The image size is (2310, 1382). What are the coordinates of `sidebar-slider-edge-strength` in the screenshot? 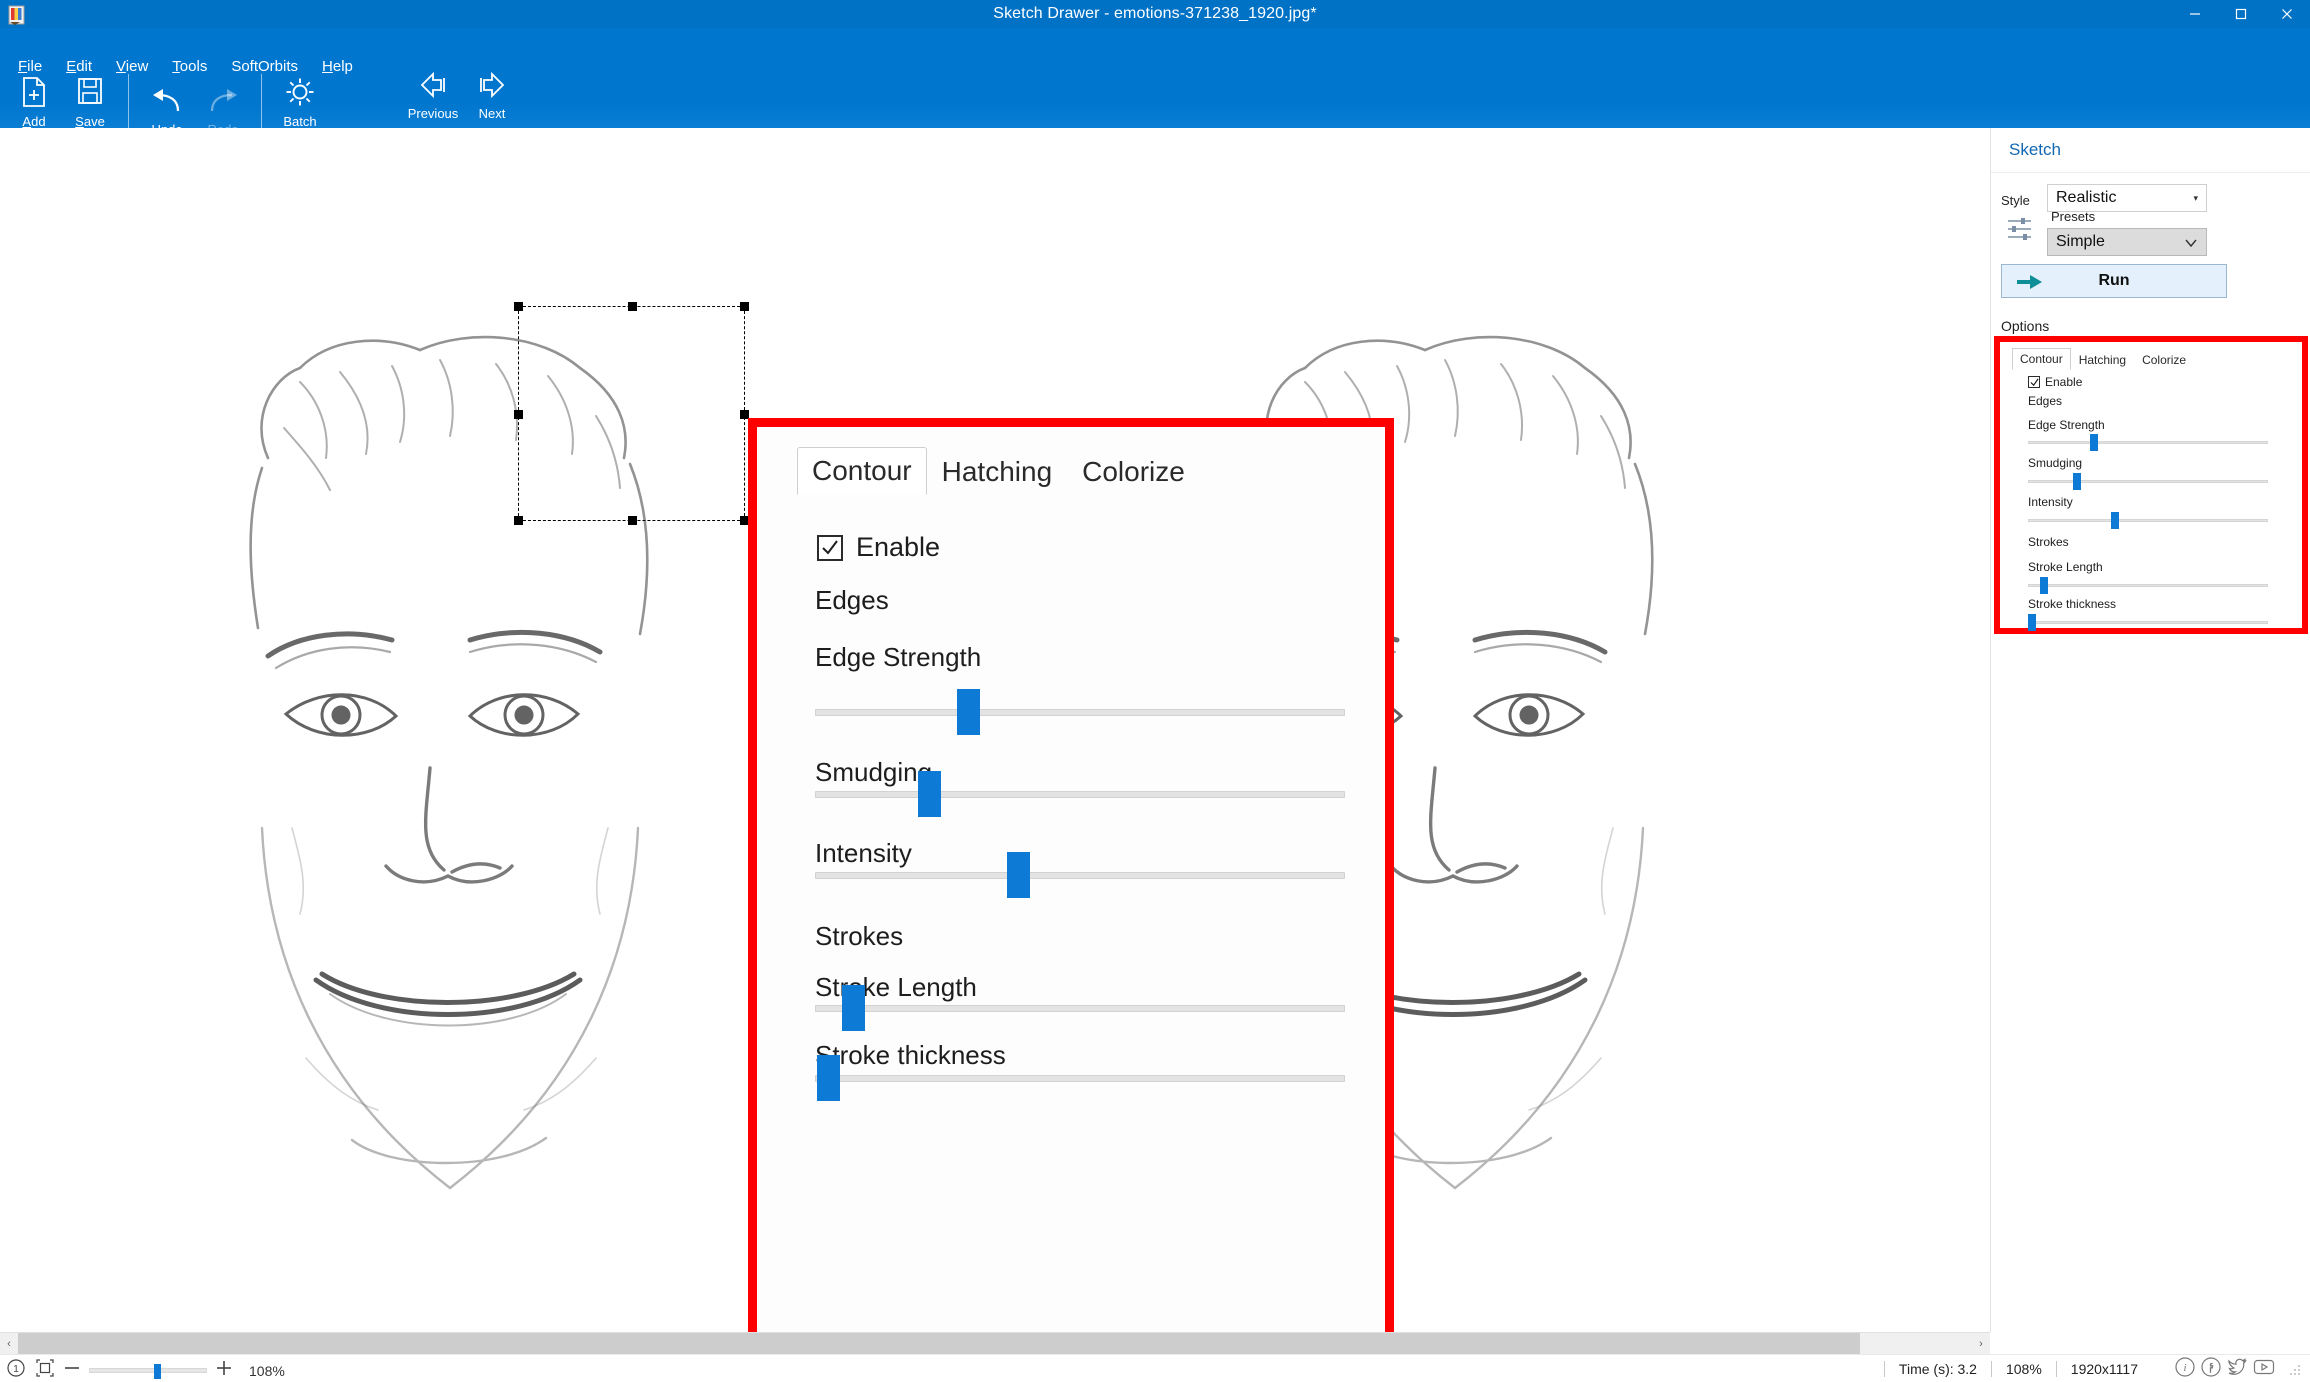 It's located at (2148, 442).